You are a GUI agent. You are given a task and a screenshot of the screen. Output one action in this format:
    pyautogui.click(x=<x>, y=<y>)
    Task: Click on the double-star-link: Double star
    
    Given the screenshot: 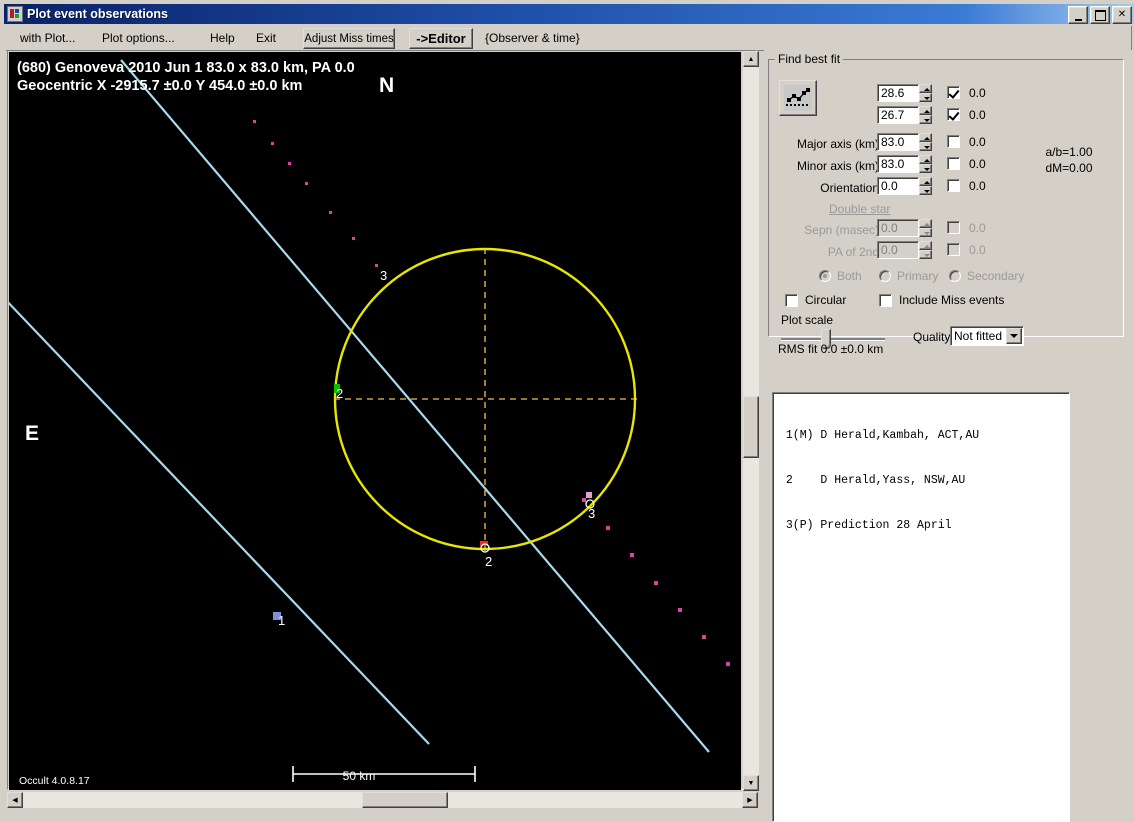 What is the action you would take?
    pyautogui.click(x=859, y=209)
    